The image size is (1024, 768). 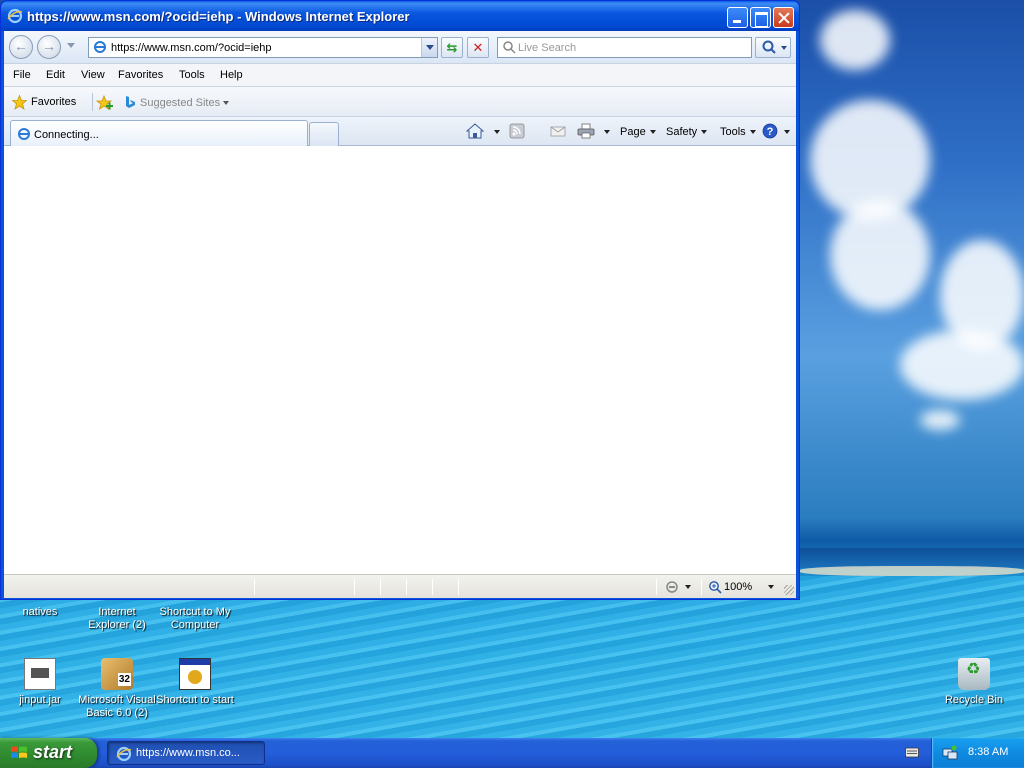 I want to click on recent-pages-dropdown, so click(x=71, y=45).